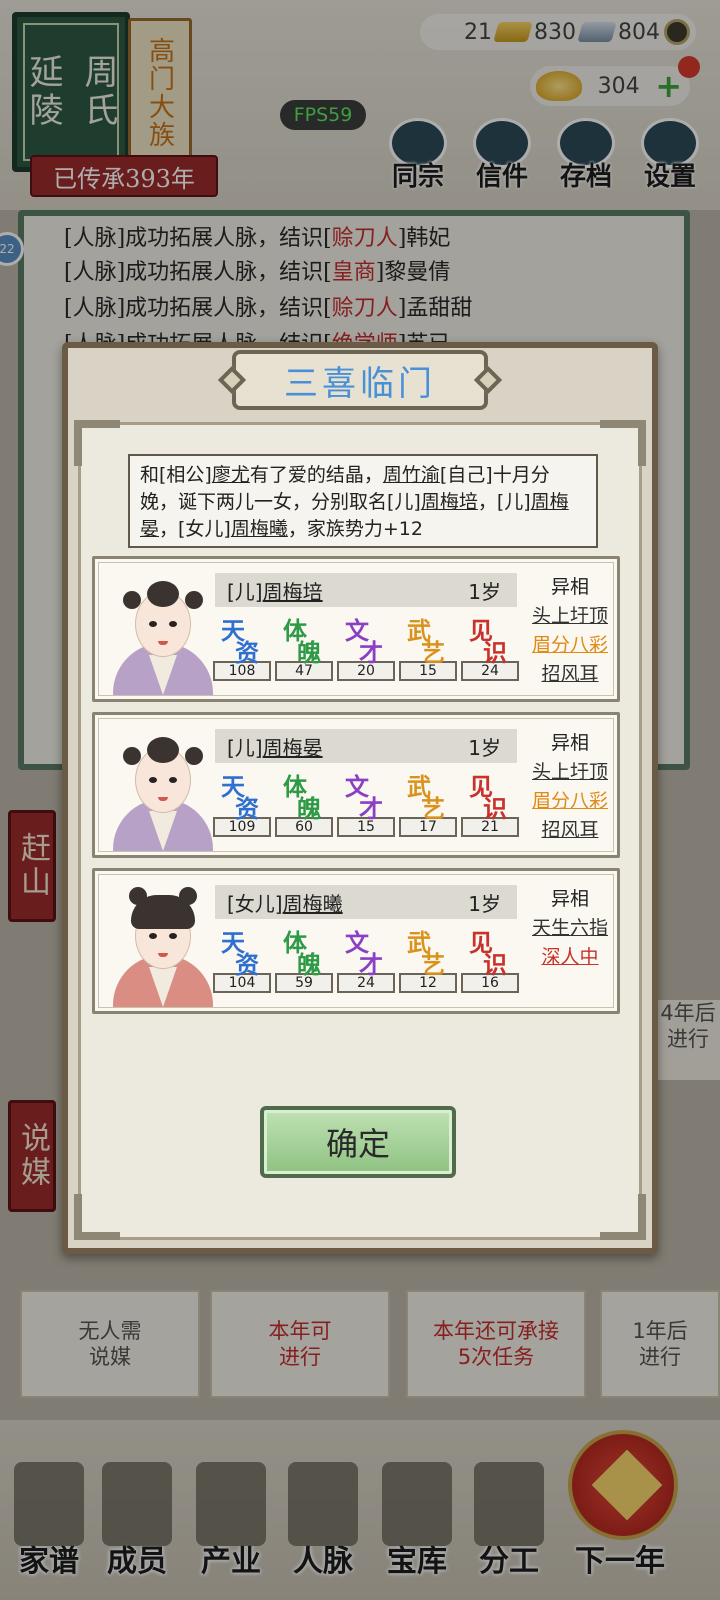 Image resolution: width=720 pixels, height=1600 pixels. I want to click on child-name-bar: [女儿] 周梅曦 1岁, so click(366, 902).